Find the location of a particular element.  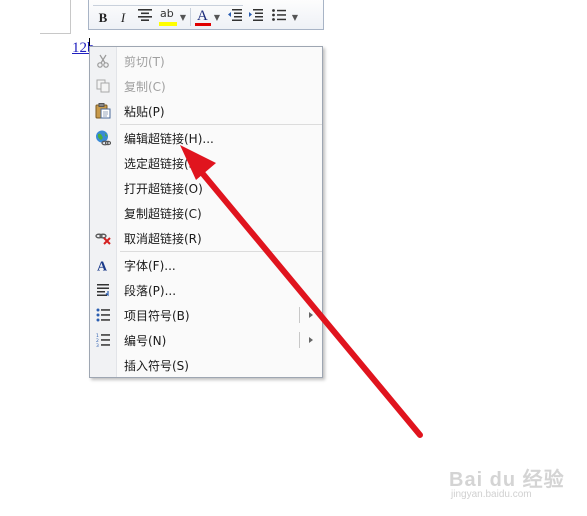

watermark-logo-text: Bai du 经验 is located at coordinates (507, 480).